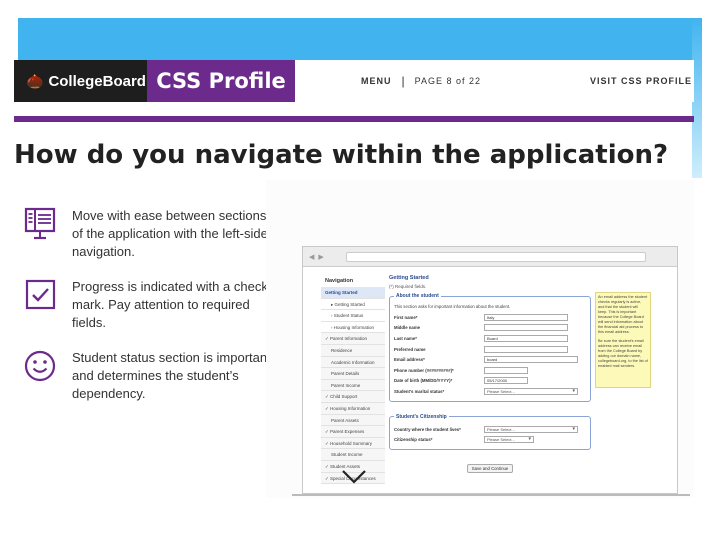 This screenshot has height=540, width=720. What do you see at coordinates (526, 317) in the screenshot?
I see `first-name-field: Italy` at bounding box center [526, 317].